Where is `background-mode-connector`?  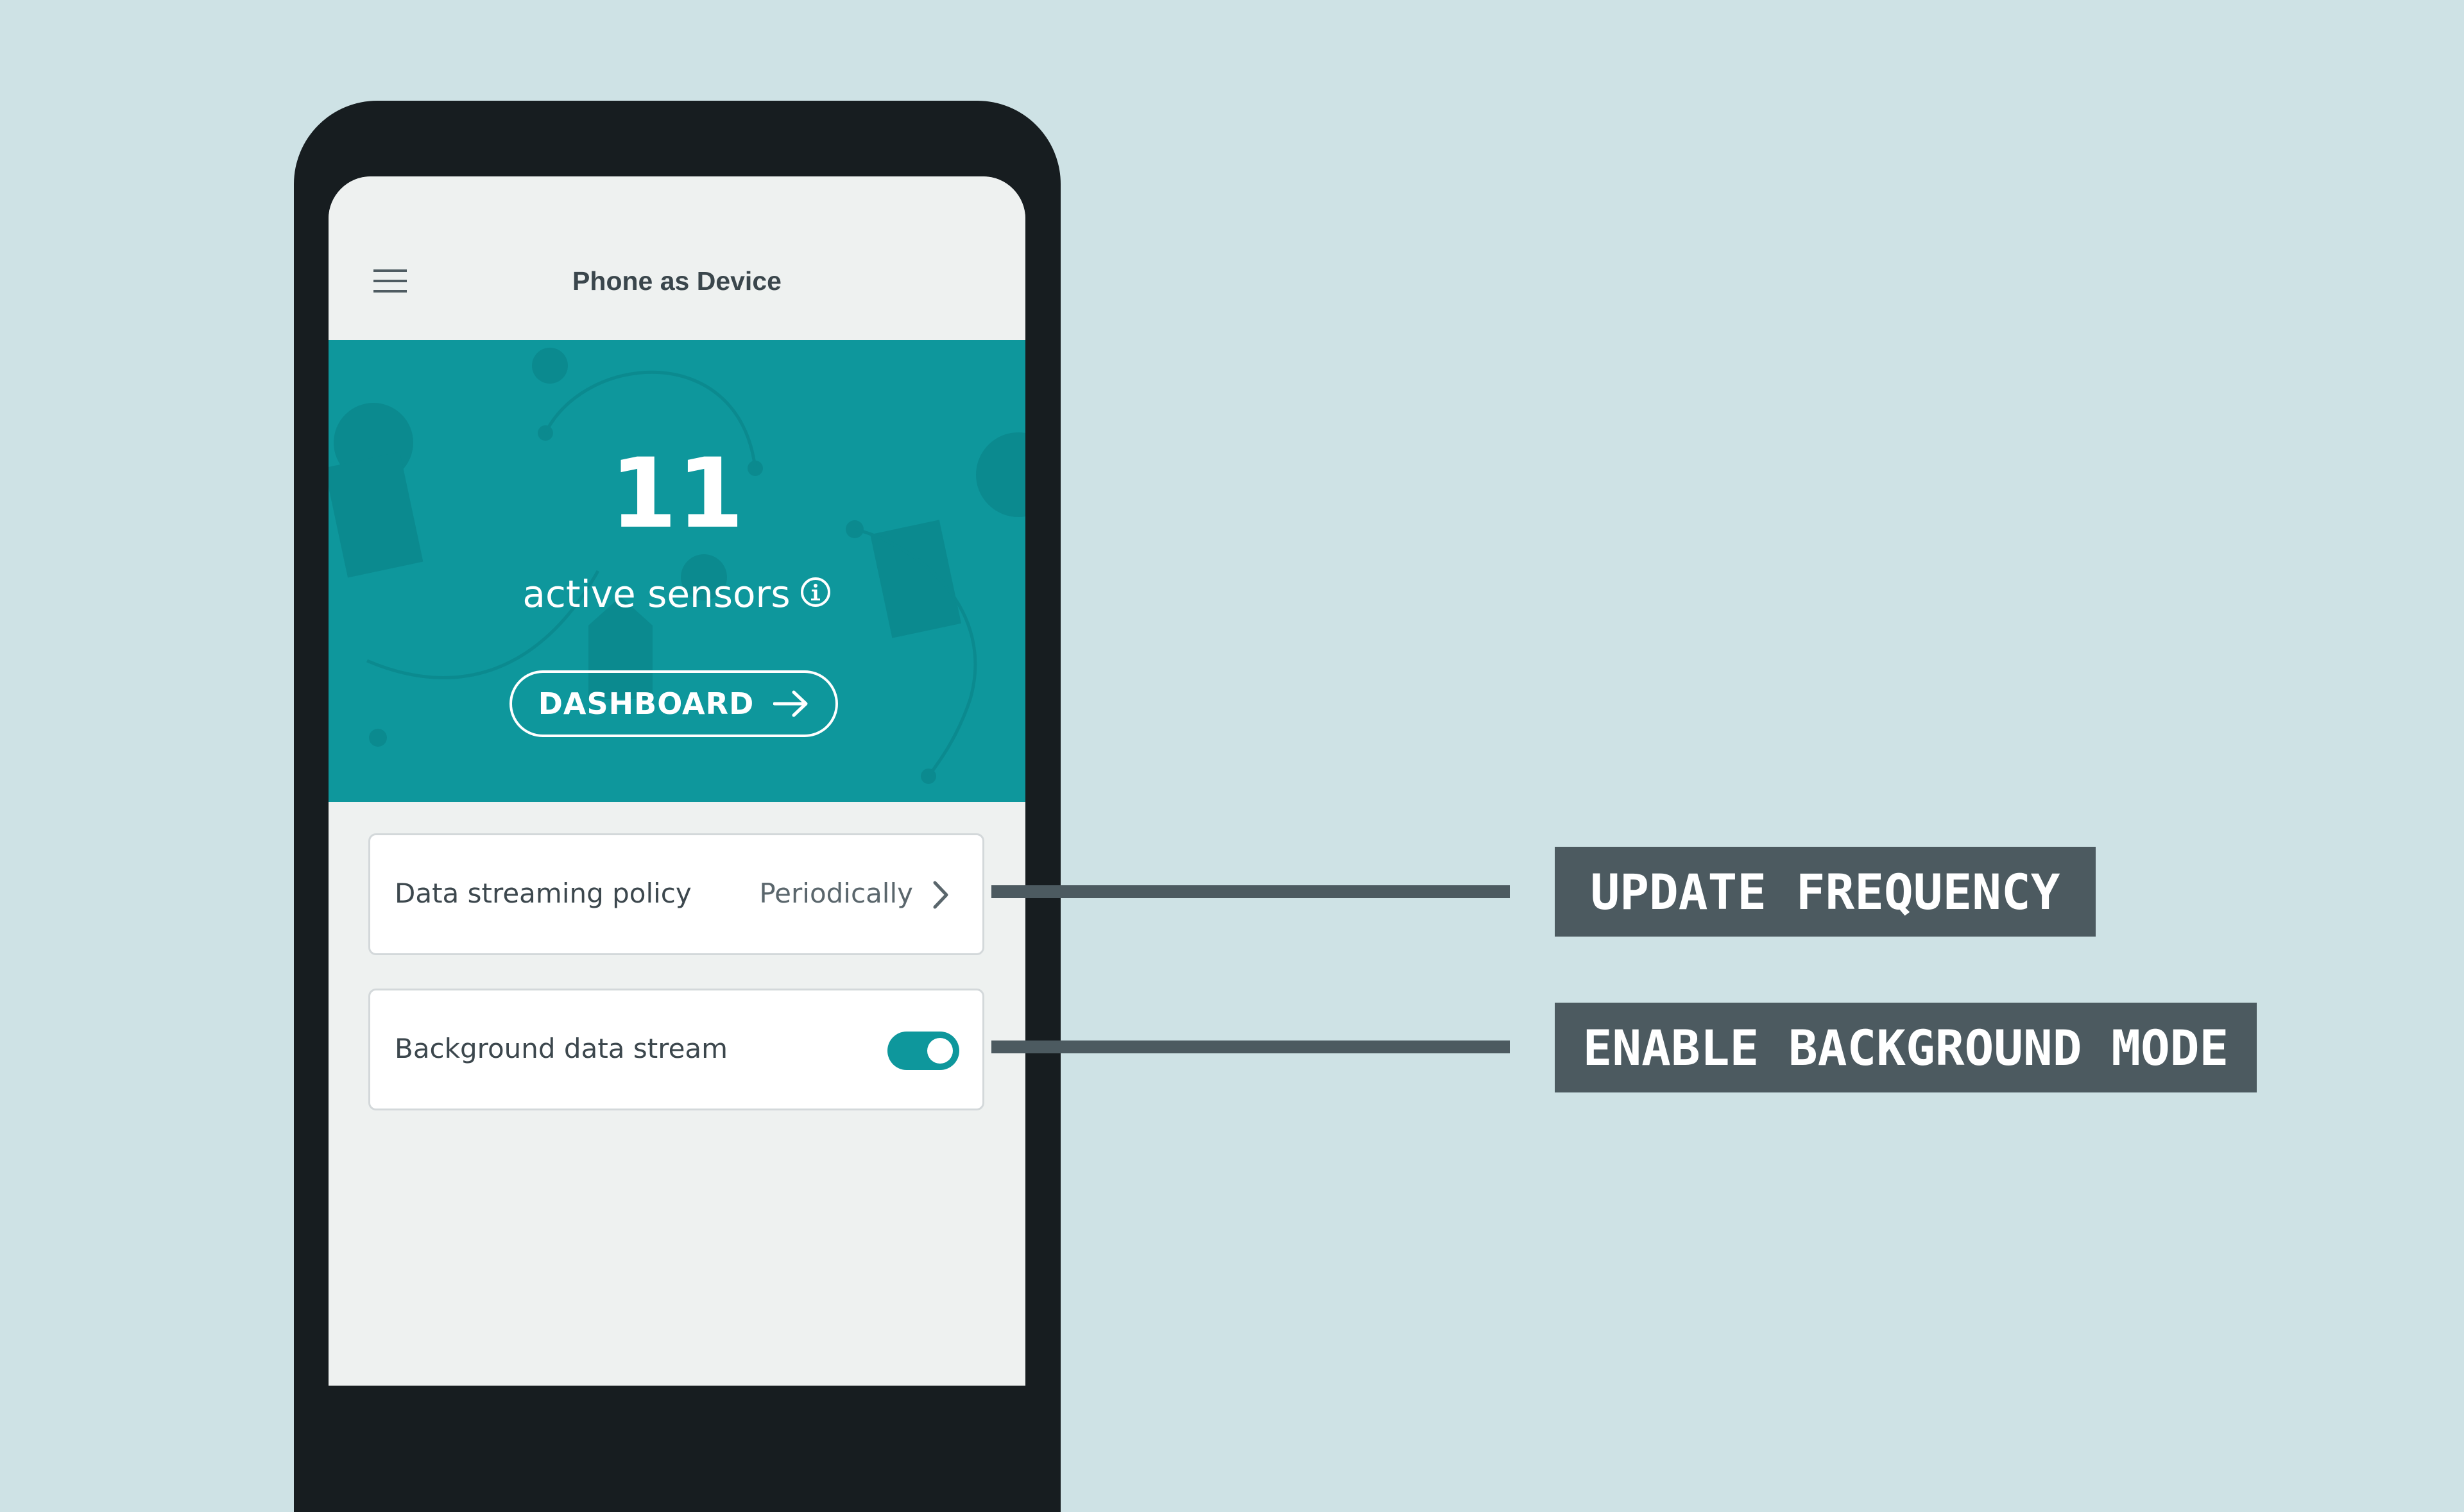
background-mode-connector is located at coordinates (1251, 1047).